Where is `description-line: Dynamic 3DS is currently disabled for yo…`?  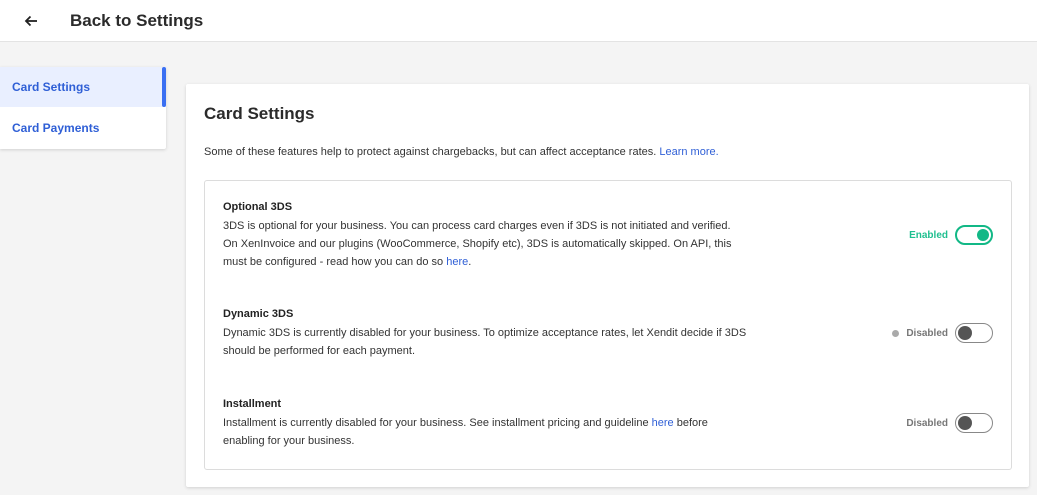
description-line: Dynamic 3DS is currently disabled for yo… is located at coordinates (485, 333).